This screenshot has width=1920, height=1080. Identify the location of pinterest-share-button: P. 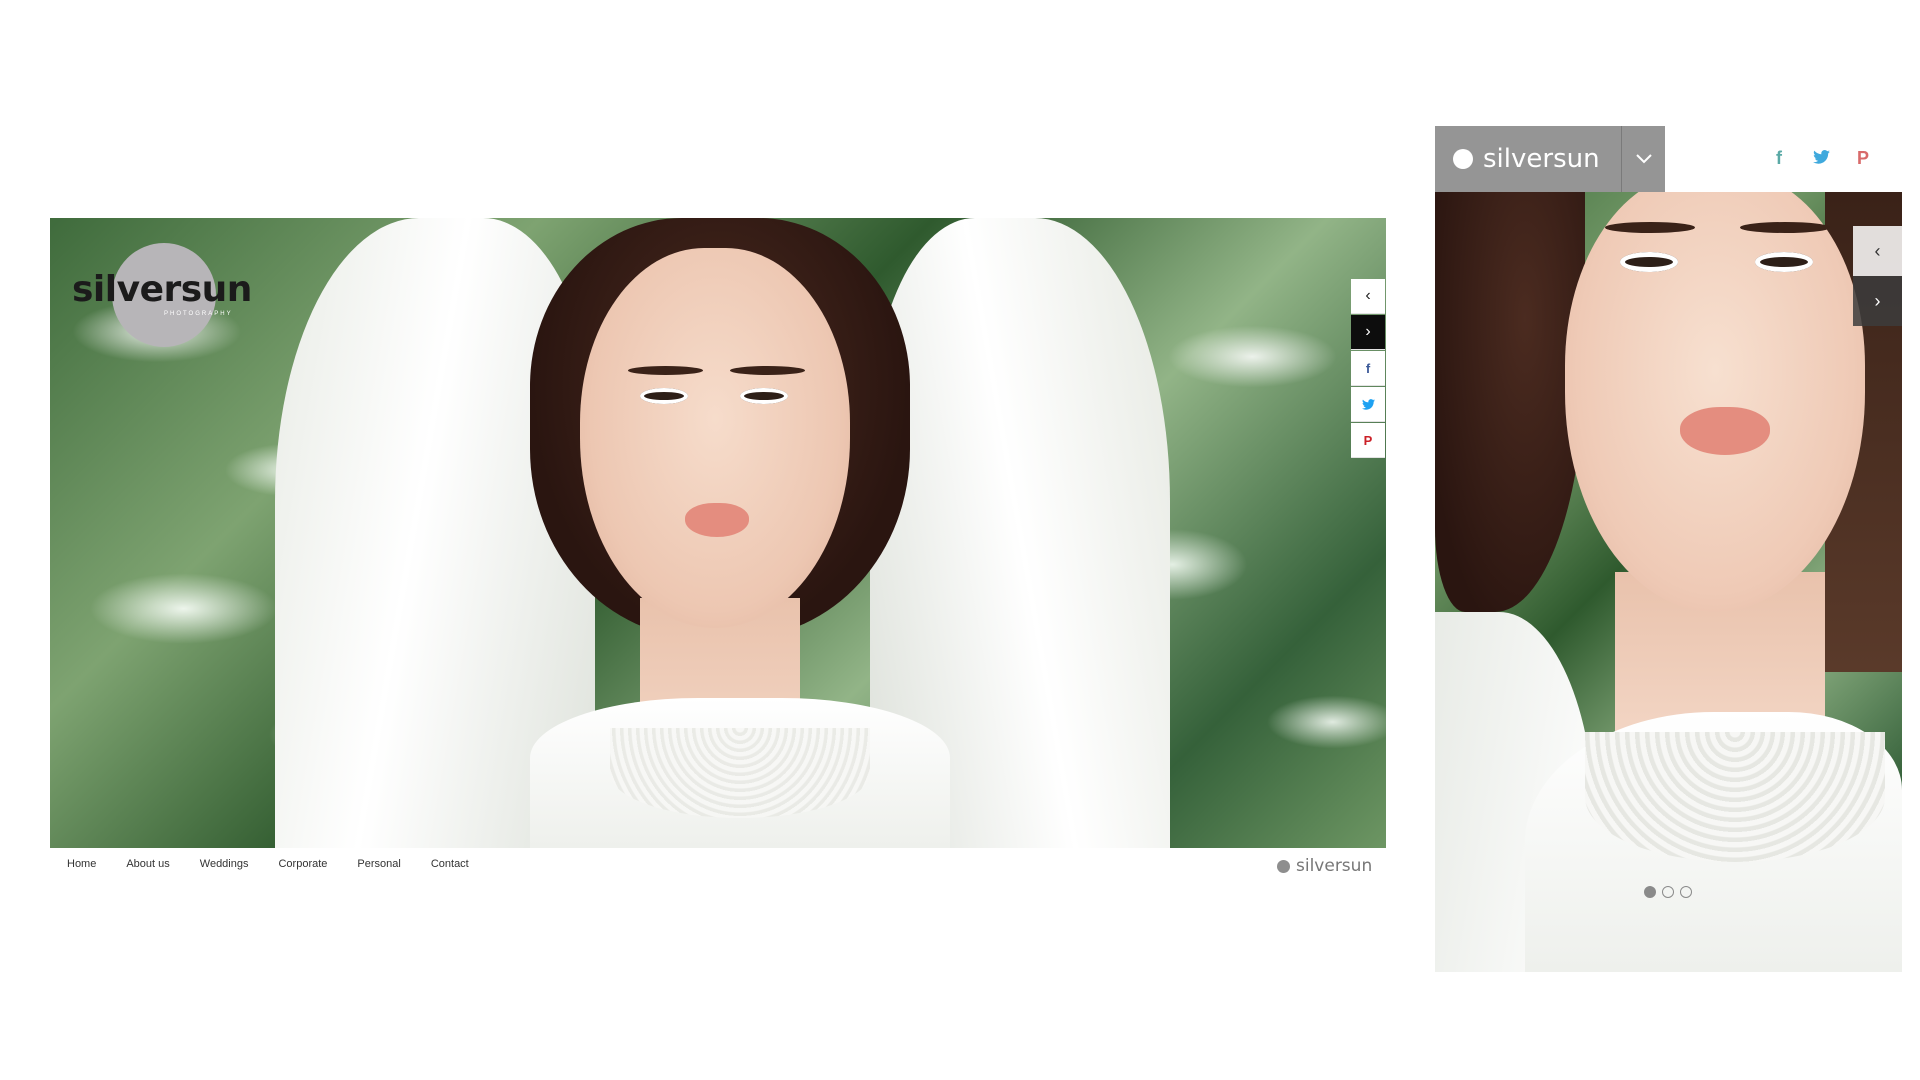
(1368, 440).